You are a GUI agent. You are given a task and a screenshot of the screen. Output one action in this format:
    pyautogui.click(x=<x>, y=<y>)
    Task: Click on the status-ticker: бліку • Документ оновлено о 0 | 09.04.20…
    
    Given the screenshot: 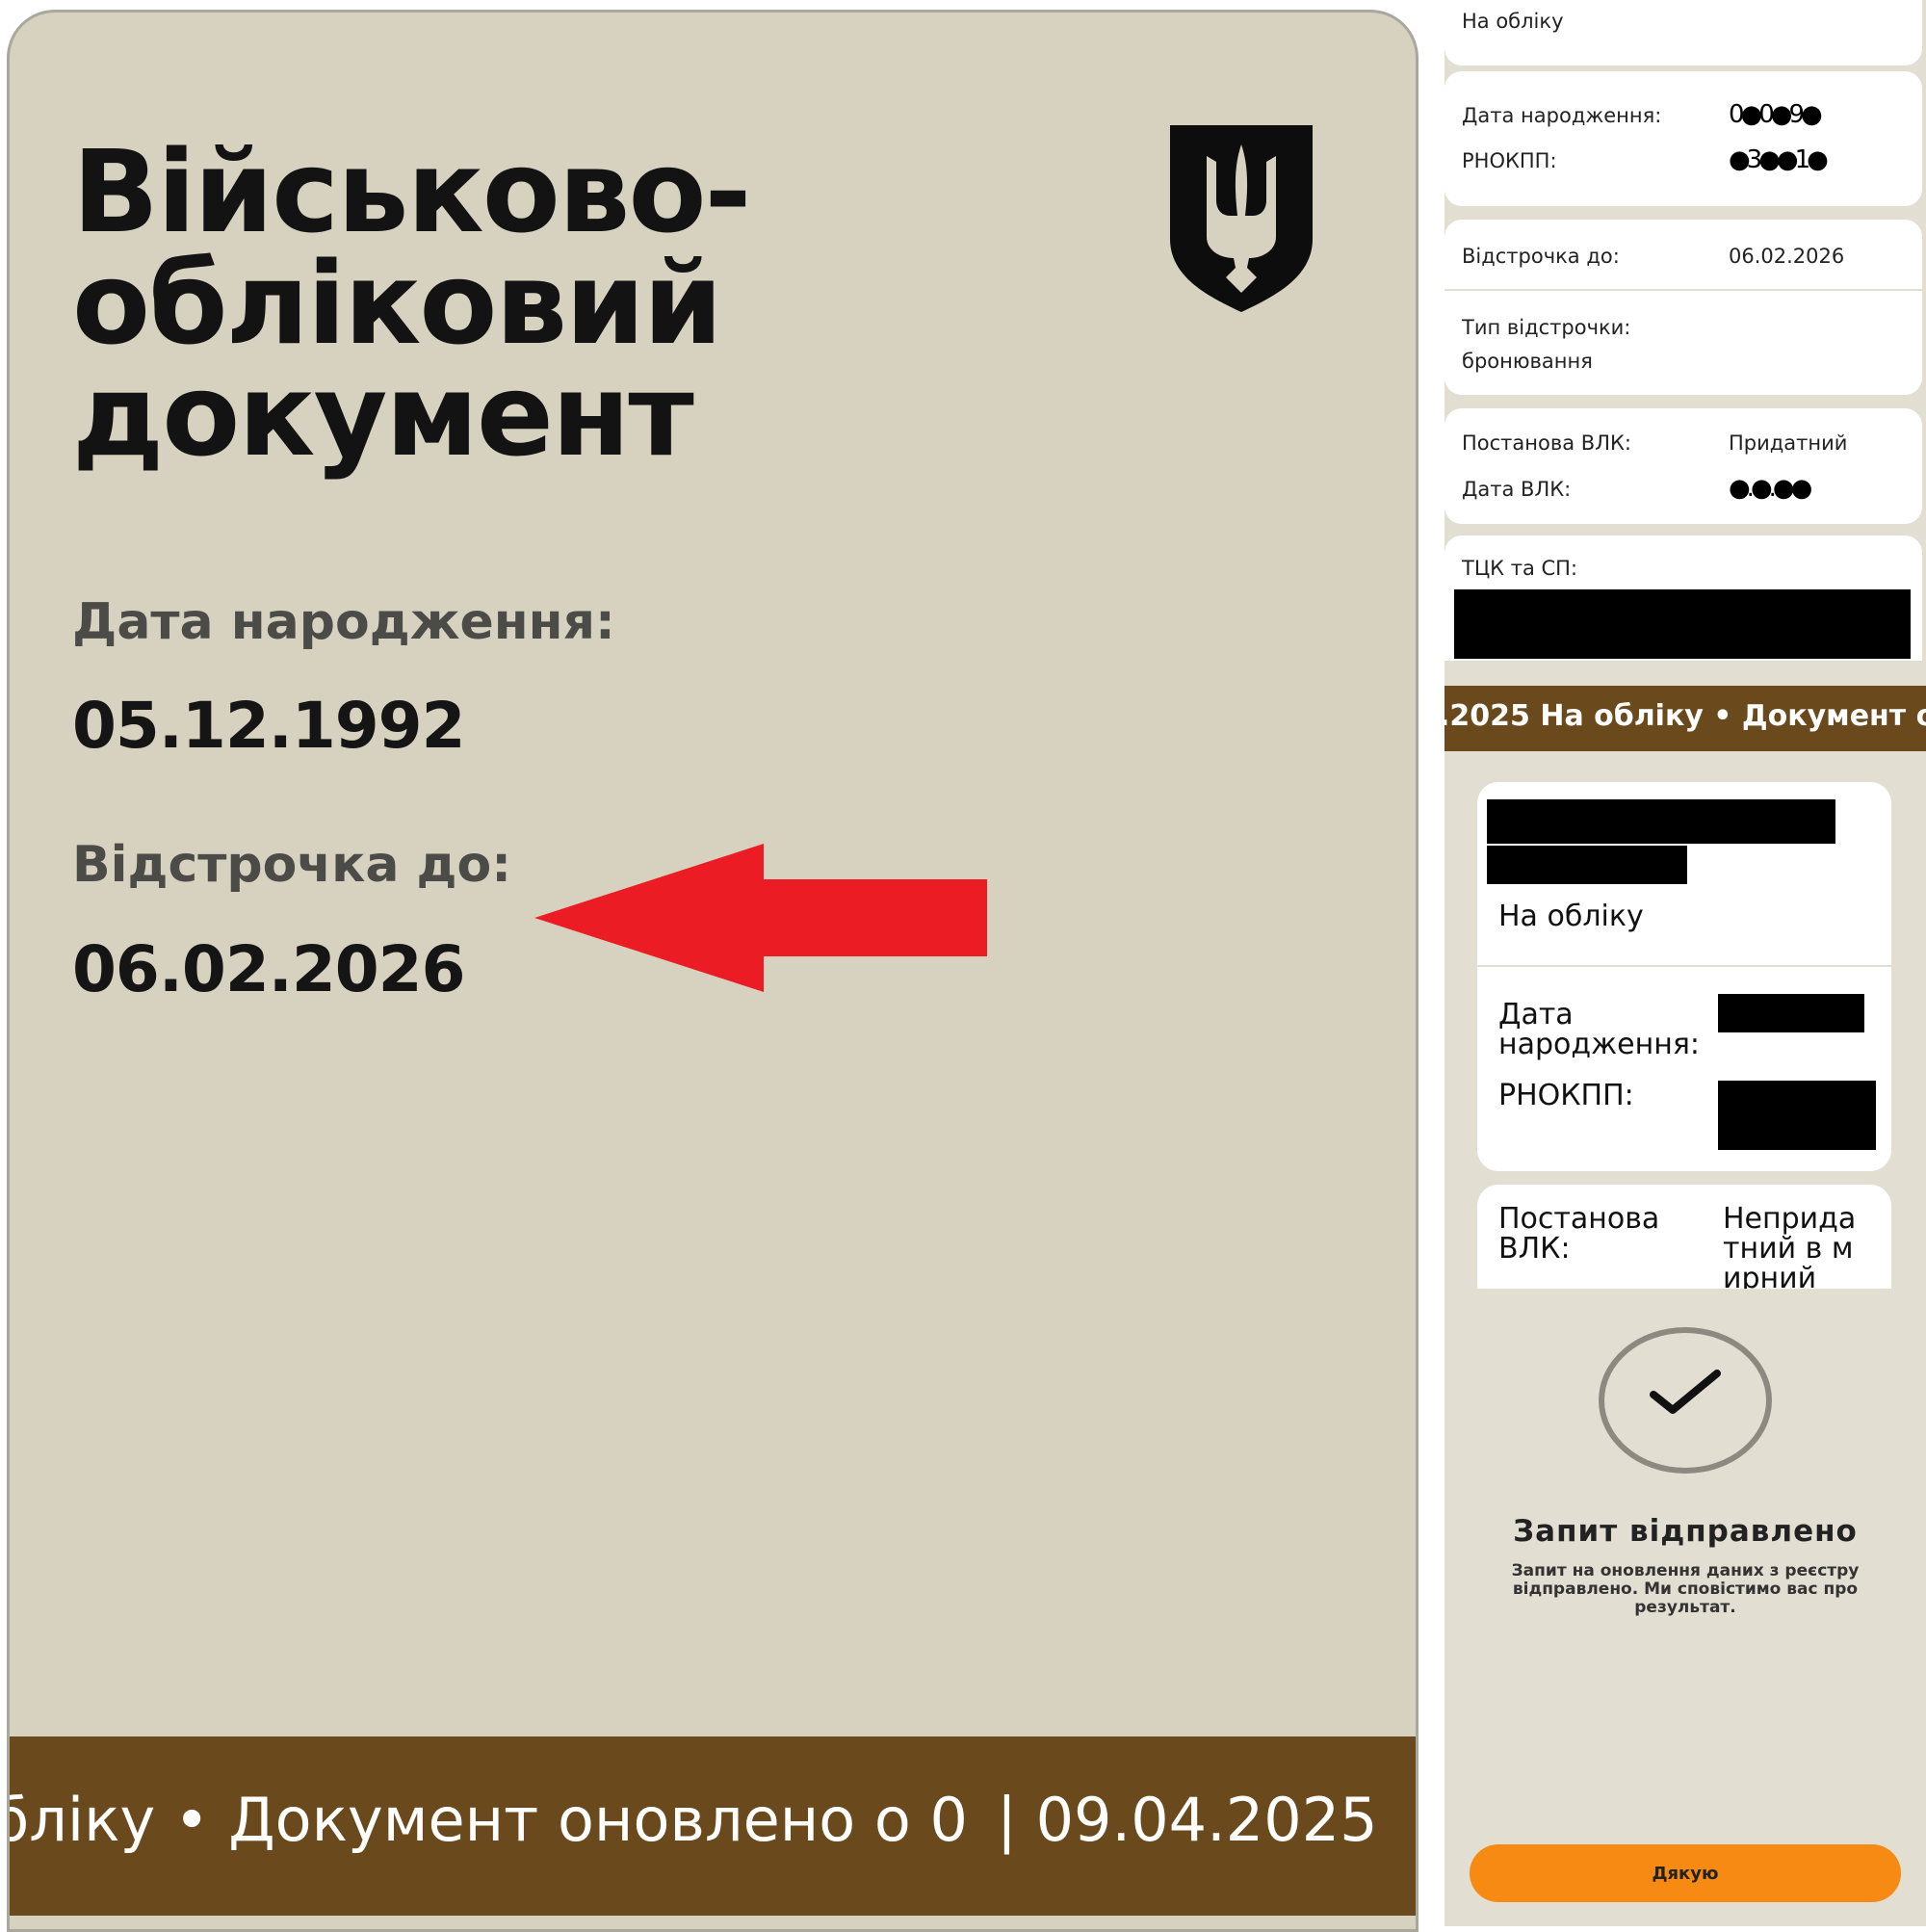 What is the action you would take?
    pyautogui.click(x=713, y=1826)
    